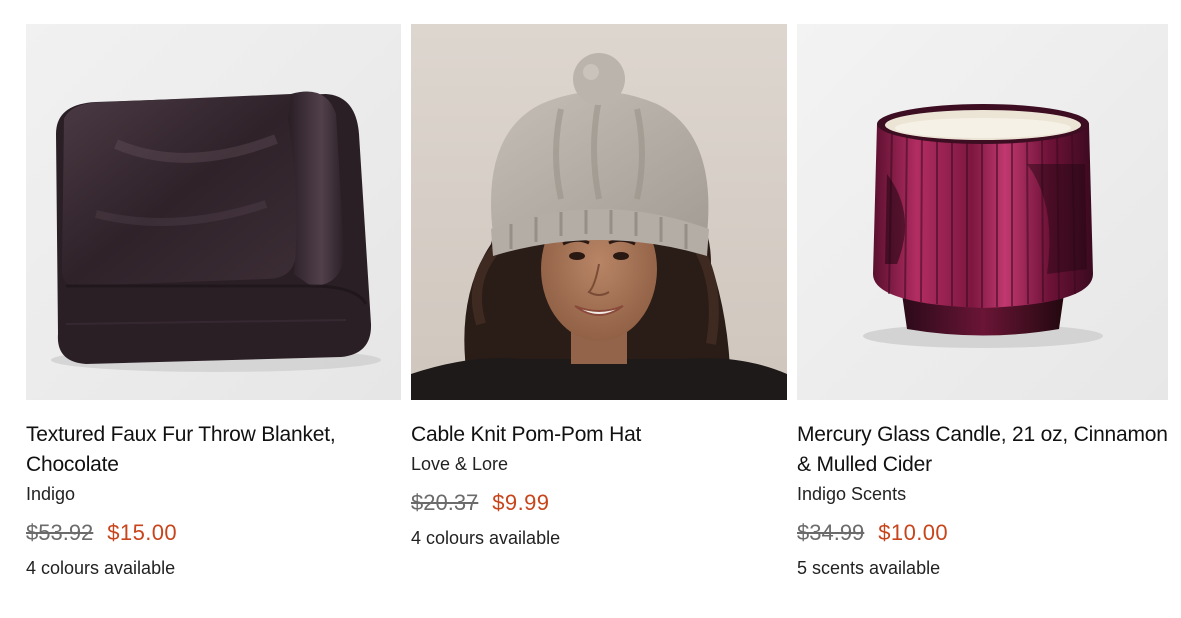 Image resolution: width=1181 pixels, height=618 pixels. I want to click on sale-price: $9.99, so click(521, 502).